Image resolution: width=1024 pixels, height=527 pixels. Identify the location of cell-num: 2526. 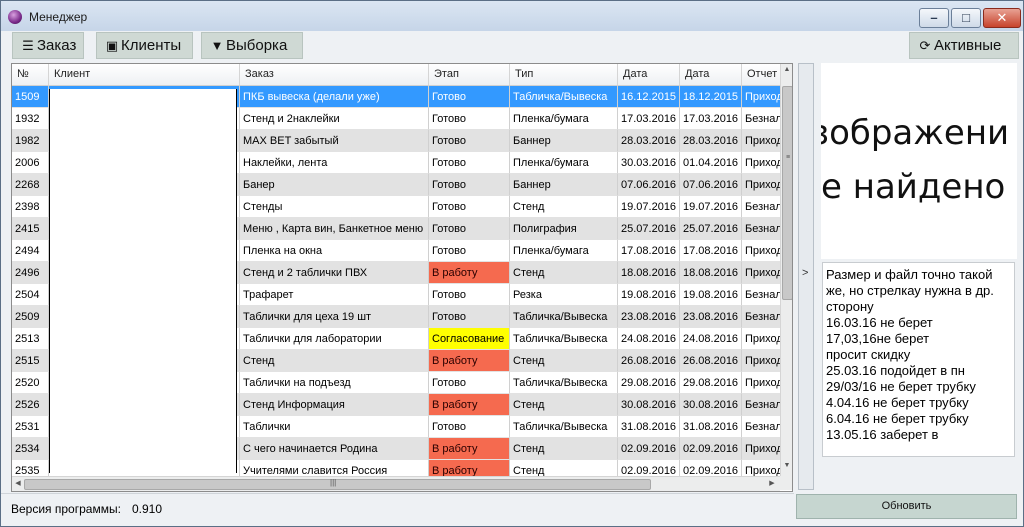
(30, 405).